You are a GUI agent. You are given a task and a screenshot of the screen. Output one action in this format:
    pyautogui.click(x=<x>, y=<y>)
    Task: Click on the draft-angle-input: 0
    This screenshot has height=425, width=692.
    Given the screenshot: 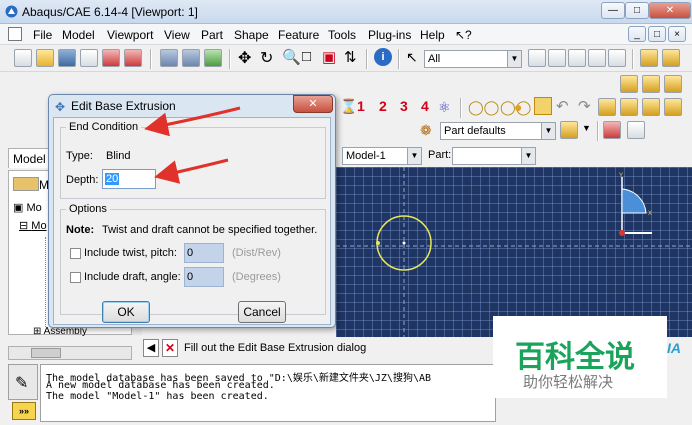 What is the action you would take?
    pyautogui.click(x=204, y=277)
    